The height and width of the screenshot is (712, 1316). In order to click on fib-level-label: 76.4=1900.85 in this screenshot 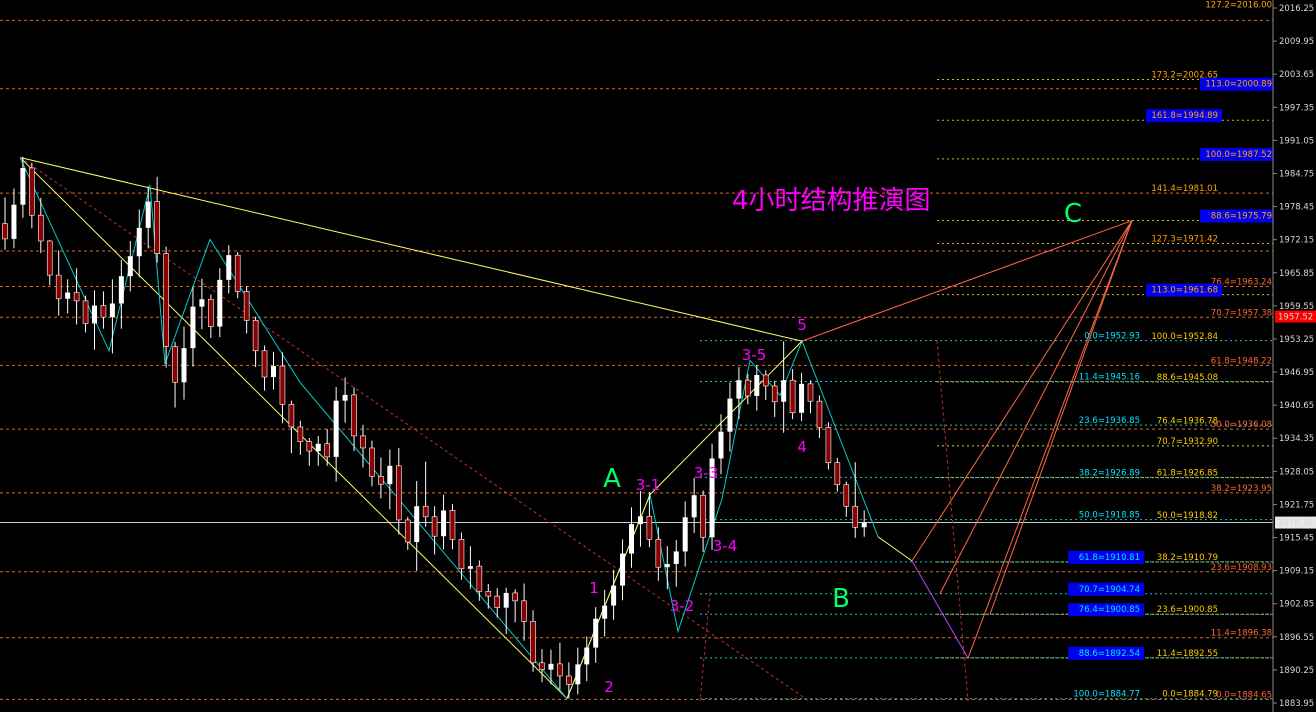, I will do `click(1109, 610)`.